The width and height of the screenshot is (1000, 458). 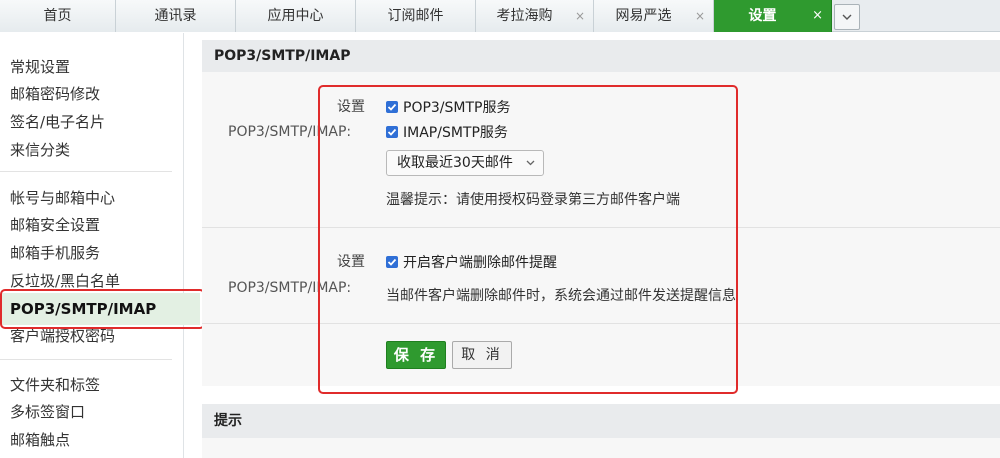 I want to click on tips-header: 提示, so click(x=601, y=421).